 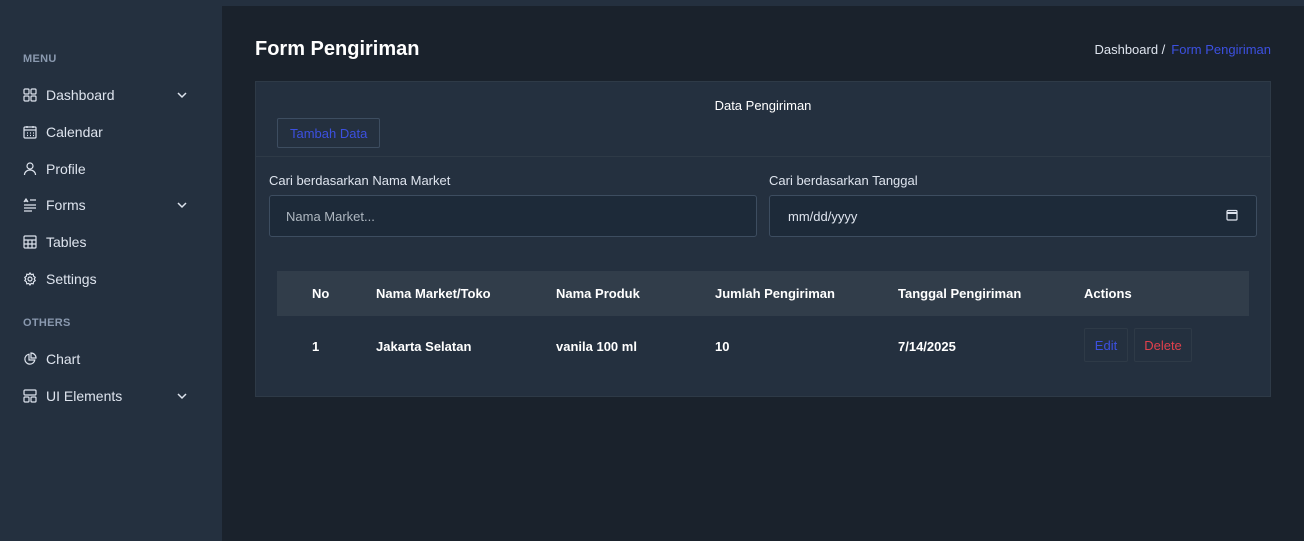 What do you see at coordinates (108, 205) in the screenshot?
I see `sidebar-item-forms: Forms` at bounding box center [108, 205].